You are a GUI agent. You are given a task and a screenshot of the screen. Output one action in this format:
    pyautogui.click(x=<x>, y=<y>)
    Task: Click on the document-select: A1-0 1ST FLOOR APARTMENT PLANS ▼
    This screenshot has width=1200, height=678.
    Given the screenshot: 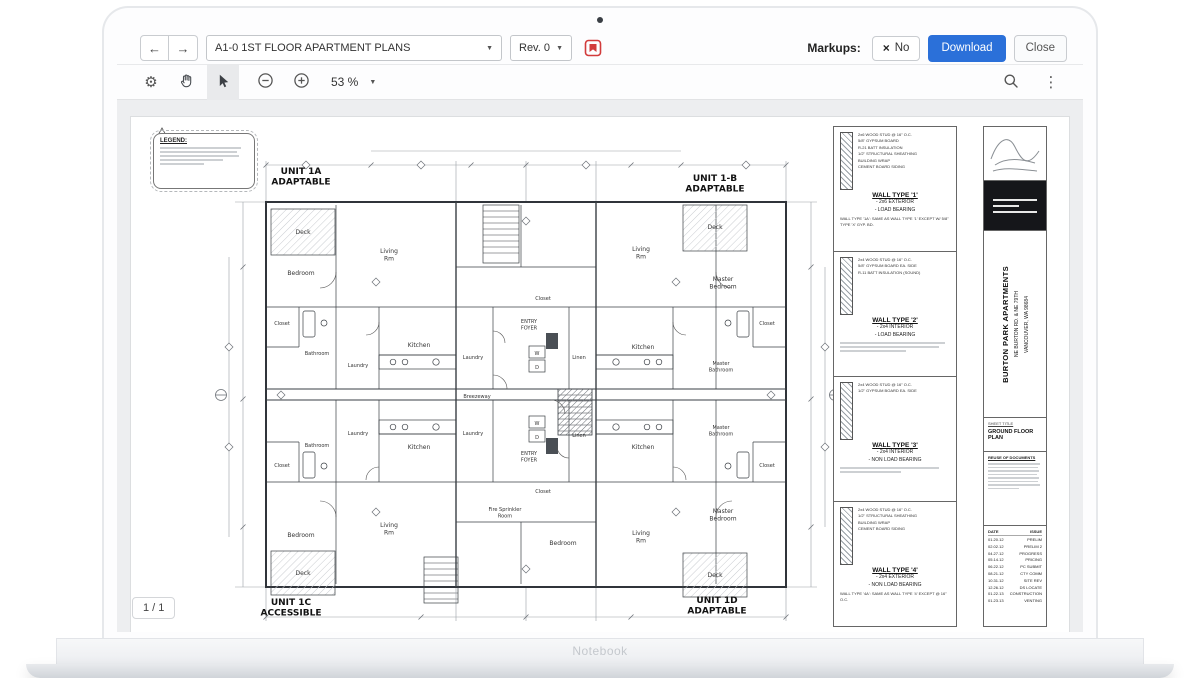 What is the action you would take?
    pyautogui.click(x=354, y=48)
    